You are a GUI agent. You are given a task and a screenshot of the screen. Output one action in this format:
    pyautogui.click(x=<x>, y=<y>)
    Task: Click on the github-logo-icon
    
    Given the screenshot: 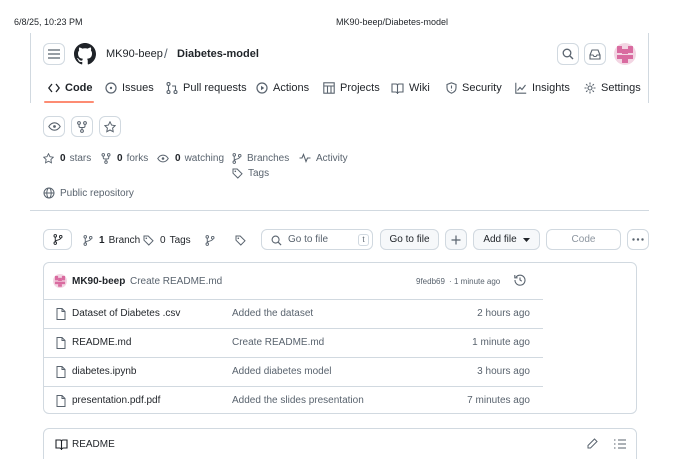 What is the action you would take?
    pyautogui.click(x=85, y=54)
    